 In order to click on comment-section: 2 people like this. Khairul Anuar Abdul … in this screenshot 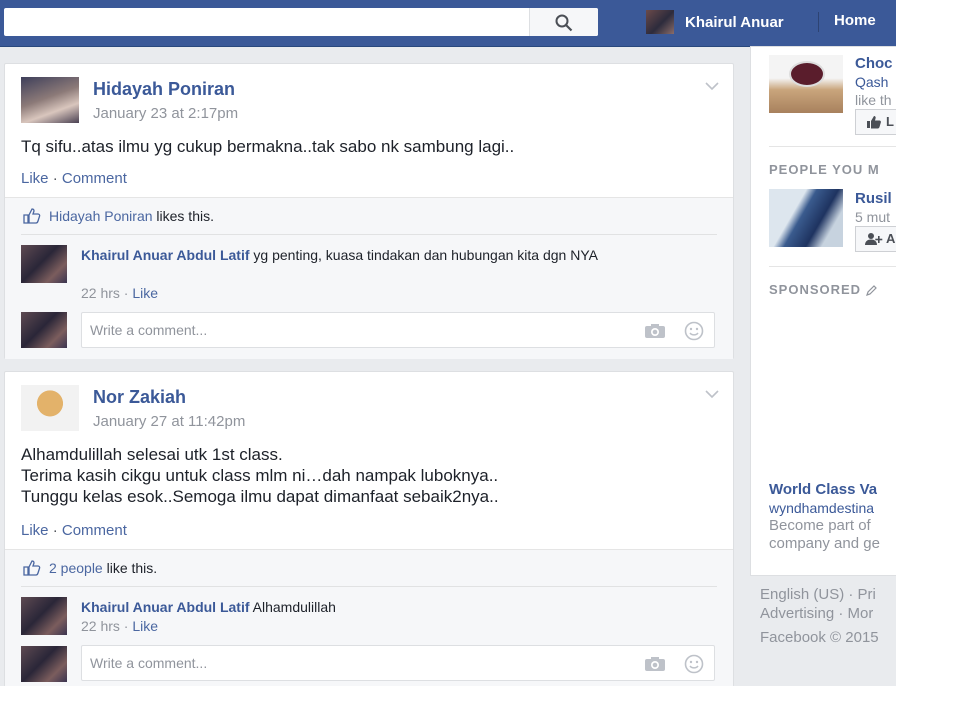, I will do `click(369, 617)`.